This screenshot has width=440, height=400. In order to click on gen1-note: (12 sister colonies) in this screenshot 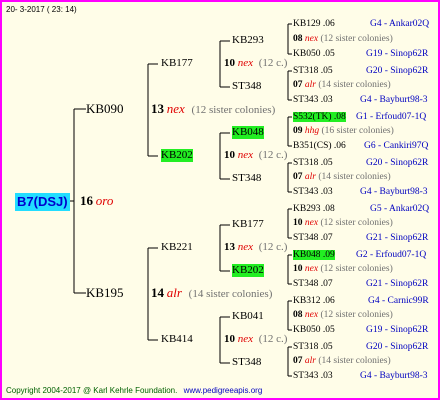, I will do `click(233, 110)`.